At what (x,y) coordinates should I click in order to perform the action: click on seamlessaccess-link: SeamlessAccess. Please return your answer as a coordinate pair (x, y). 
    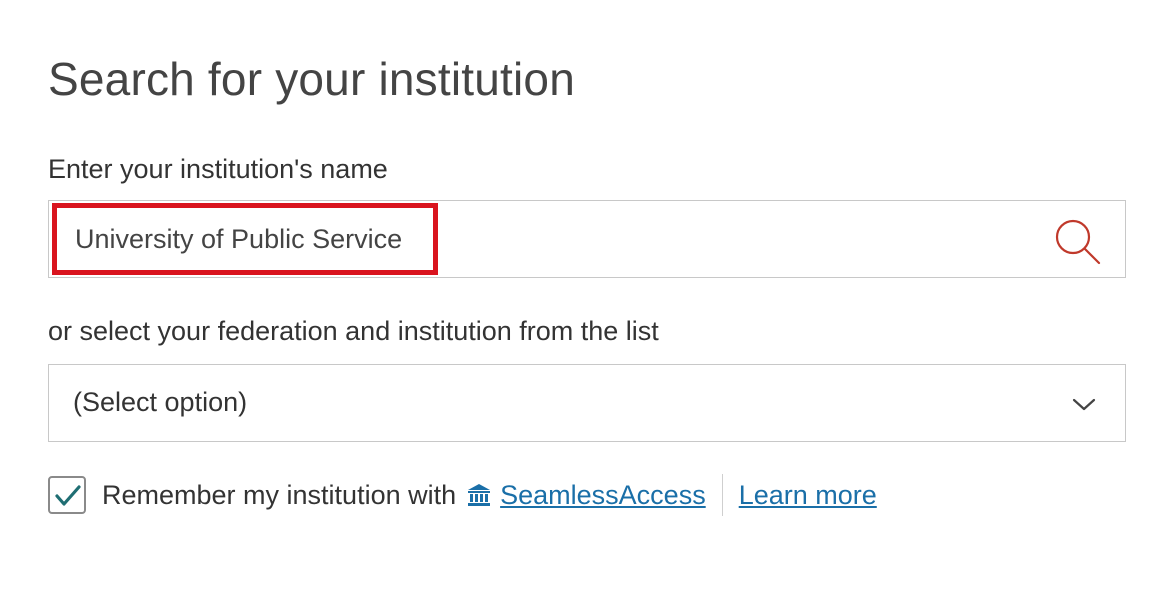
    Looking at the image, I should click on (603, 495).